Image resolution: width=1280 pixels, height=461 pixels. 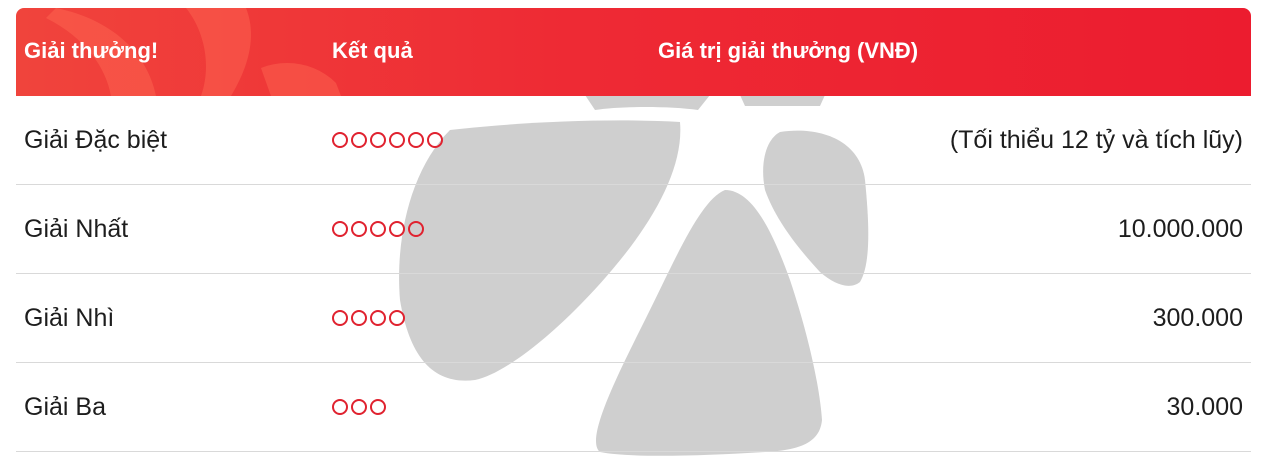 What do you see at coordinates (91, 50) in the screenshot?
I see `header-prize: Giải thưởng!` at bounding box center [91, 50].